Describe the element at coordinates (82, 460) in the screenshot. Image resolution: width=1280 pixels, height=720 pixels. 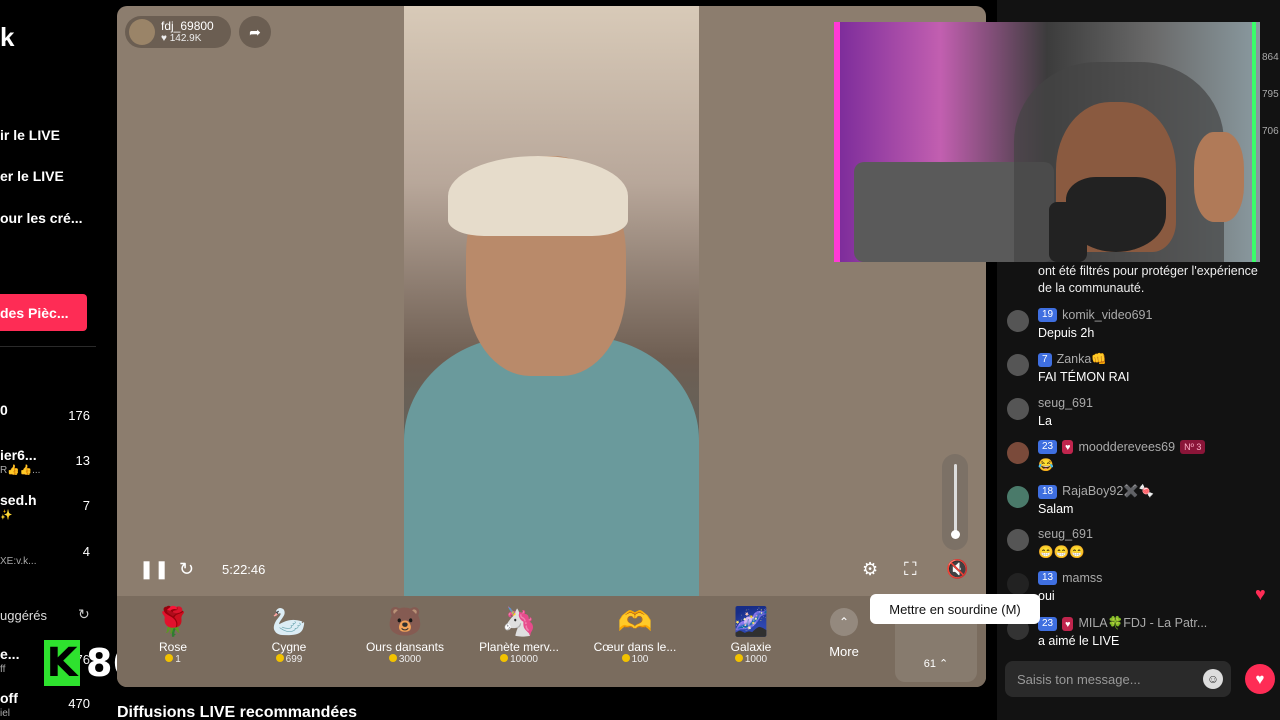
I see `ranking-count: 13` at that location.